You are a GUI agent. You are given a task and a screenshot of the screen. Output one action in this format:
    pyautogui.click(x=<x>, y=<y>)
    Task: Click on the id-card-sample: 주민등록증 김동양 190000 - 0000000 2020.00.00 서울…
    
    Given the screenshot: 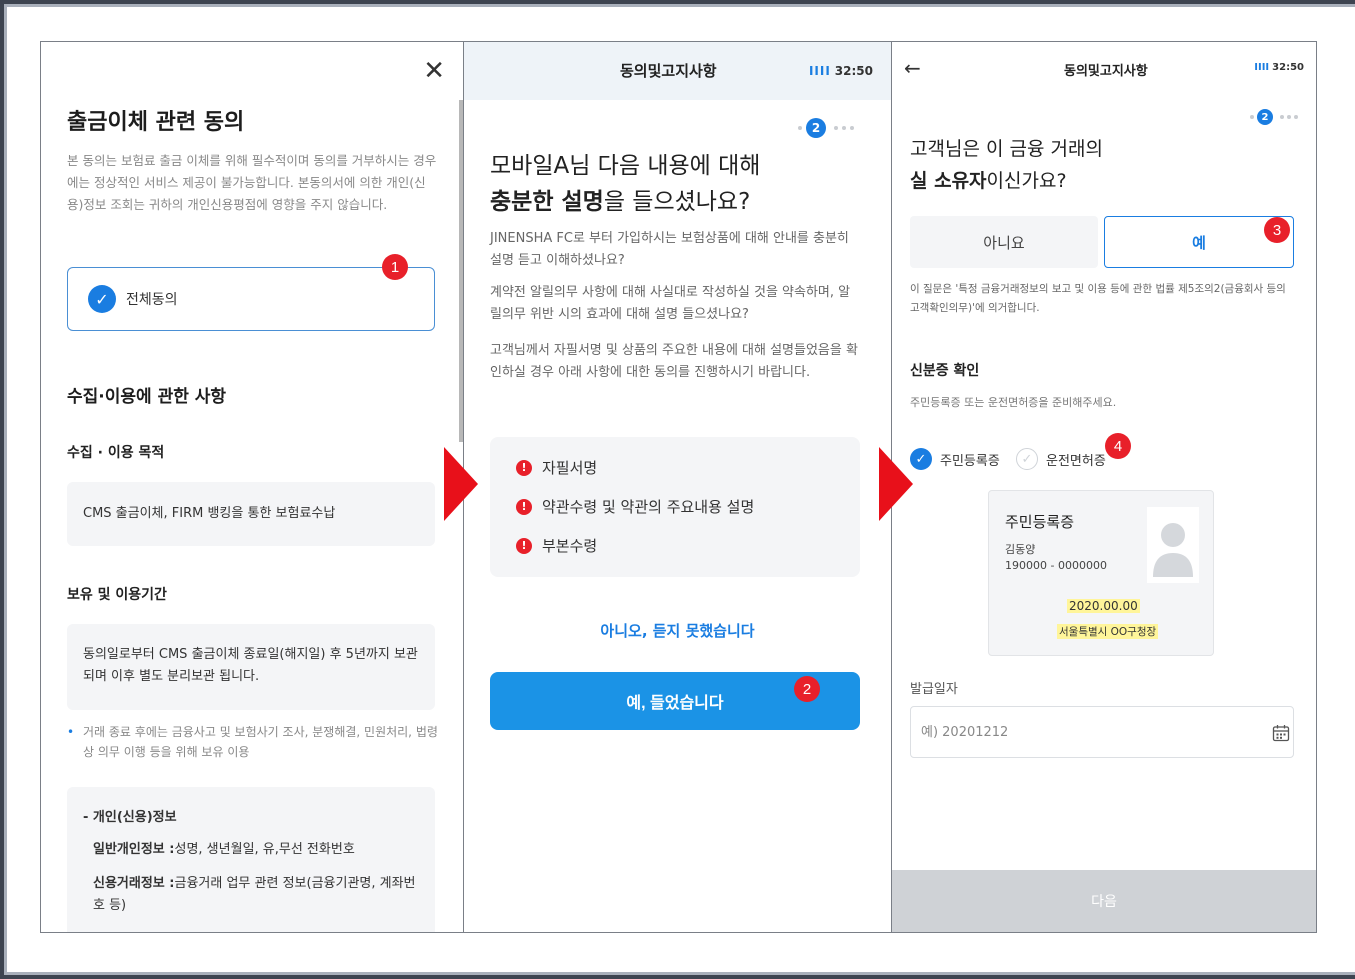 What is the action you would take?
    pyautogui.click(x=1101, y=573)
    